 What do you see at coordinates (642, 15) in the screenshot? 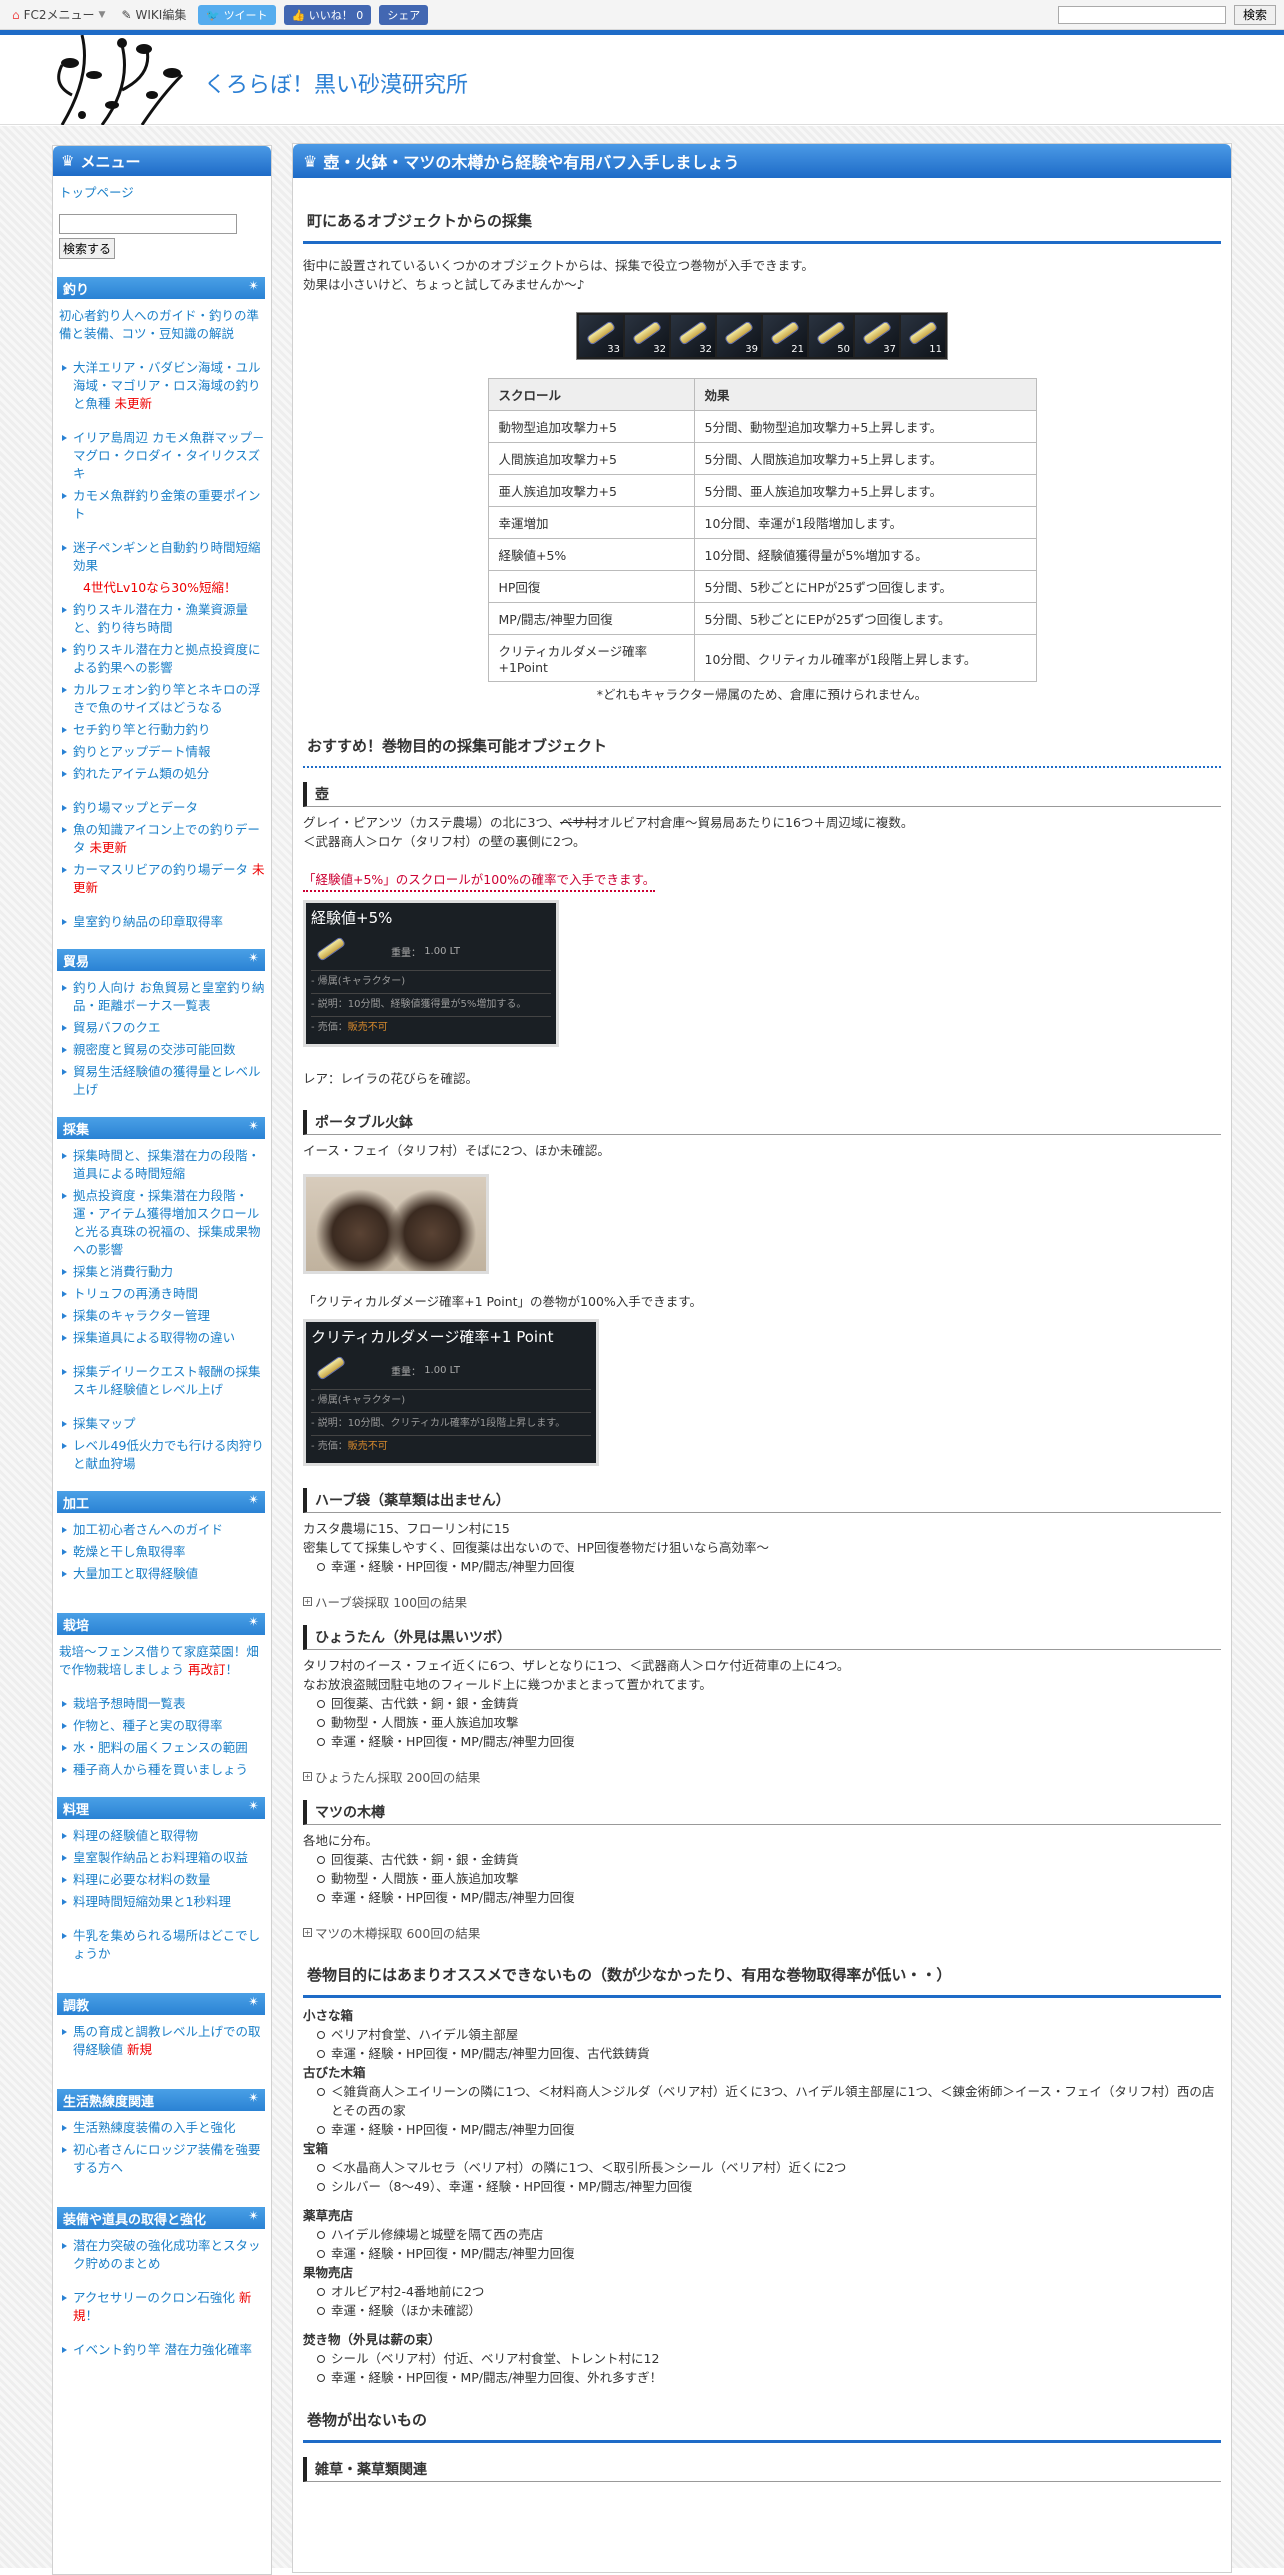
I see `fc2-toolbar: ⌂ FC2メニュー ▼ ✎ WIKI編集 🐦 ツイート 👍 いいね！ 0 シェア 検索` at bounding box center [642, 15].